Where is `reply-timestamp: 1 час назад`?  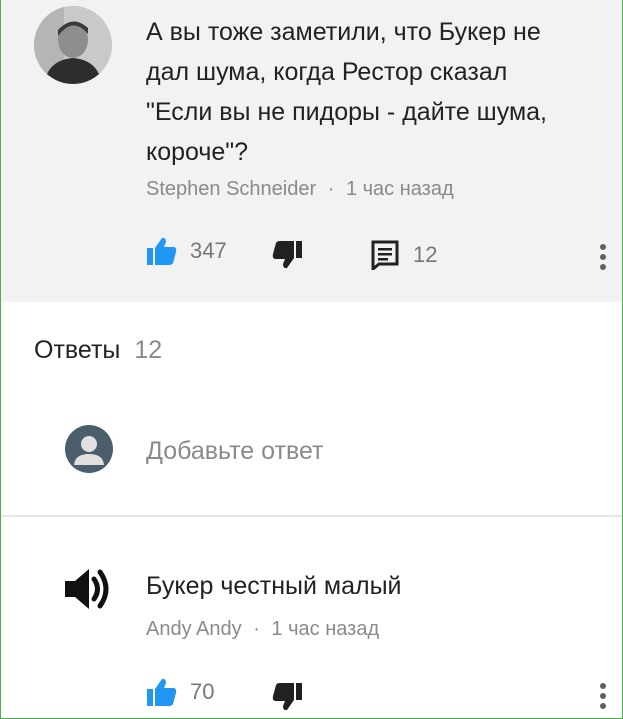
reply-timestamp: 1 час назад is located at coordinates (325, 629).